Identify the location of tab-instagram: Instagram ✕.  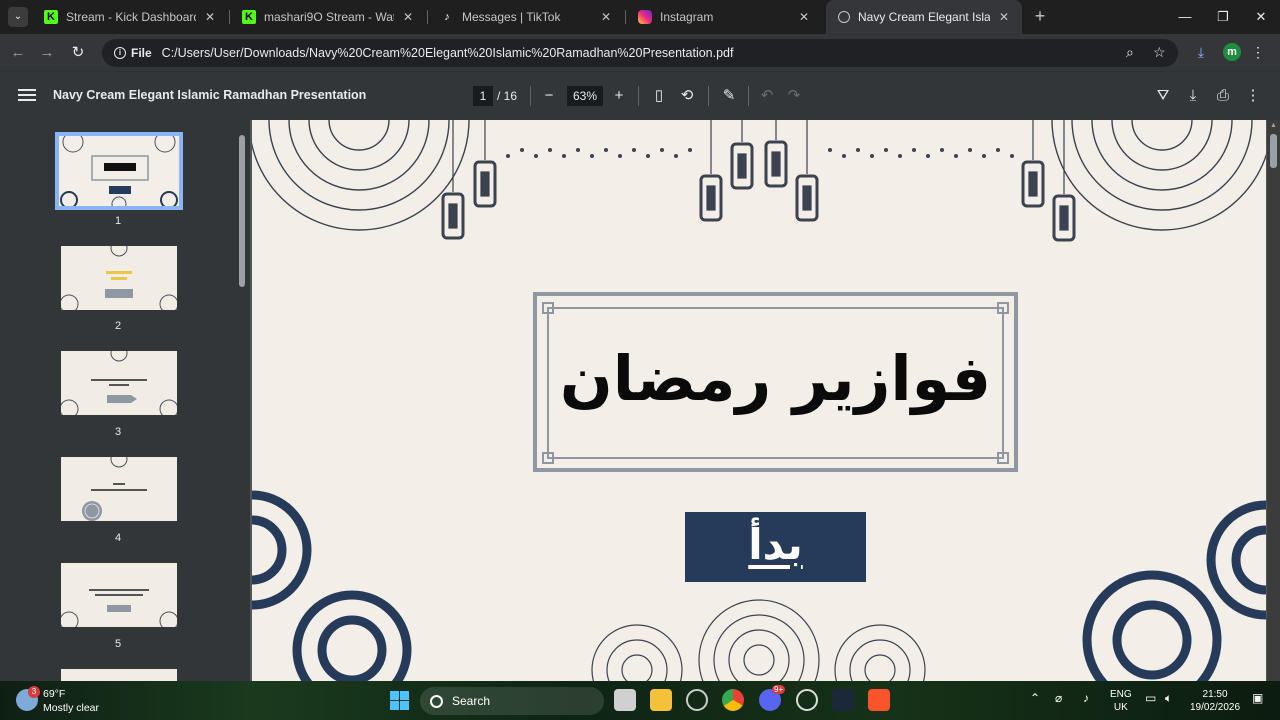
(724, 17).